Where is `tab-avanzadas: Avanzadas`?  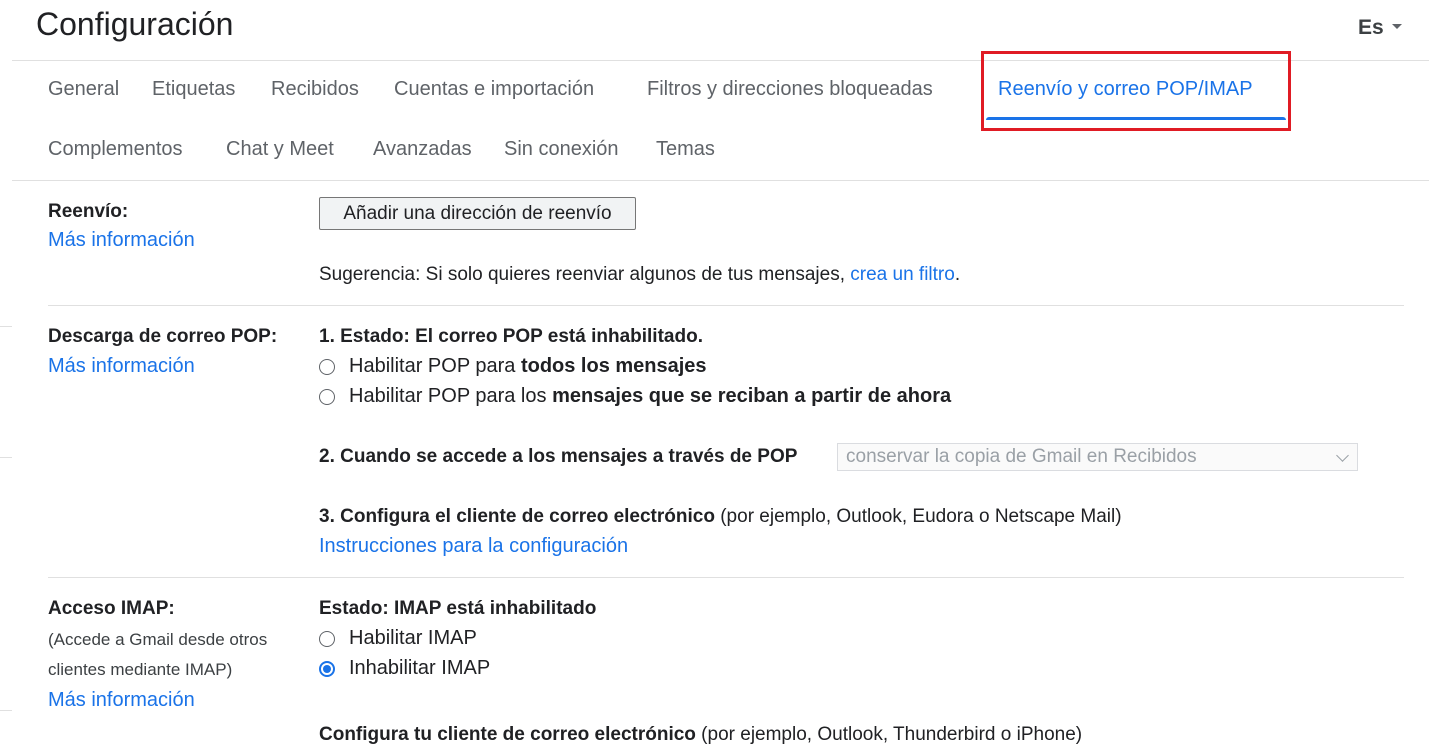
tab-avanzadas: Avanzadas is located at coordinates (422, 149).